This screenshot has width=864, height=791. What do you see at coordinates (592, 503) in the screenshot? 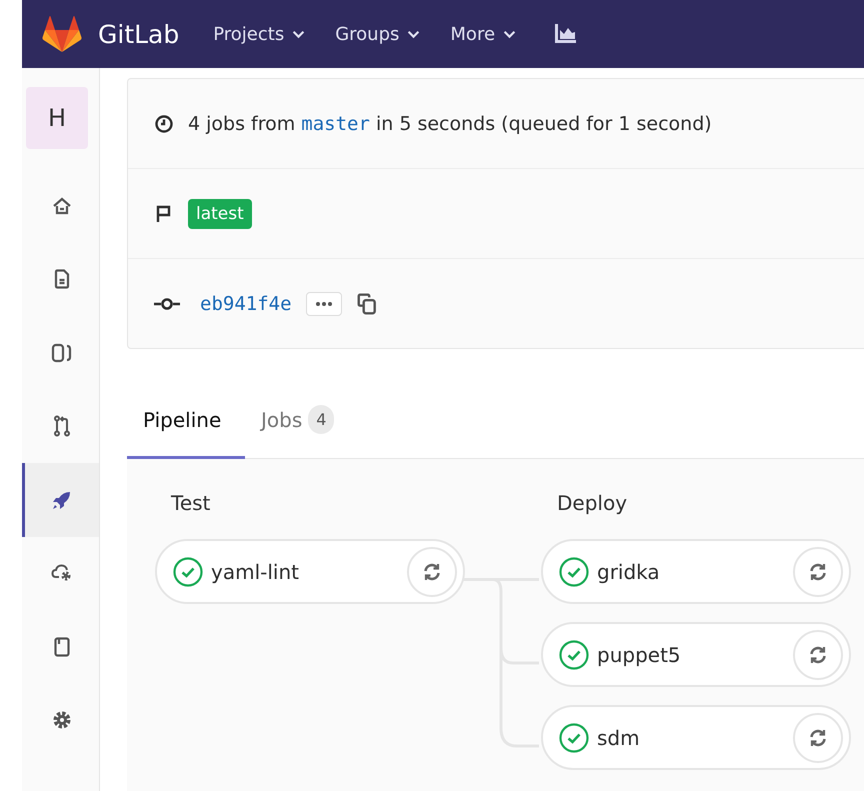
I see `stage-title: Deploy` at bounding box center [592, 503].